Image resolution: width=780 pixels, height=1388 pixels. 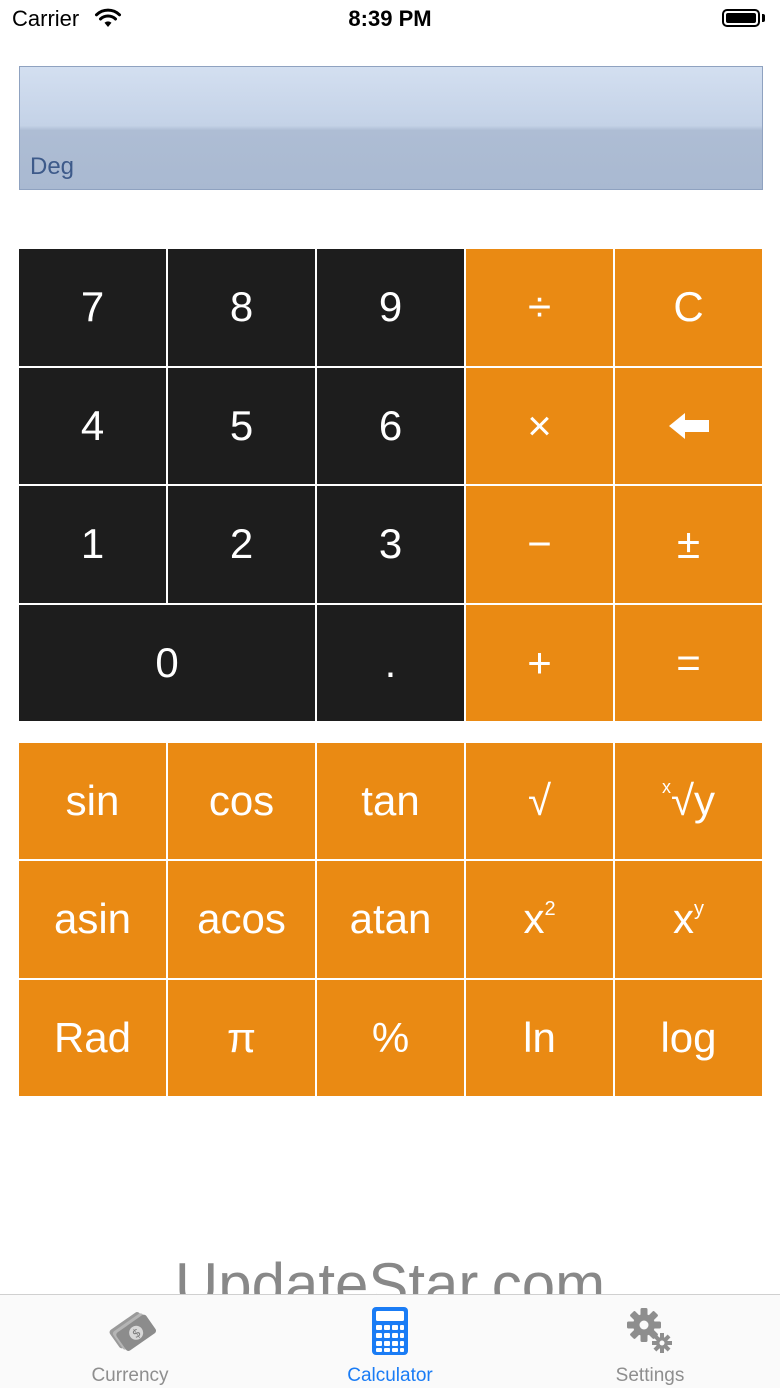 What do you see at coordinates (92, 307) in the screenshot?
I see `key-7: 7` at bounding box center [92, 307].